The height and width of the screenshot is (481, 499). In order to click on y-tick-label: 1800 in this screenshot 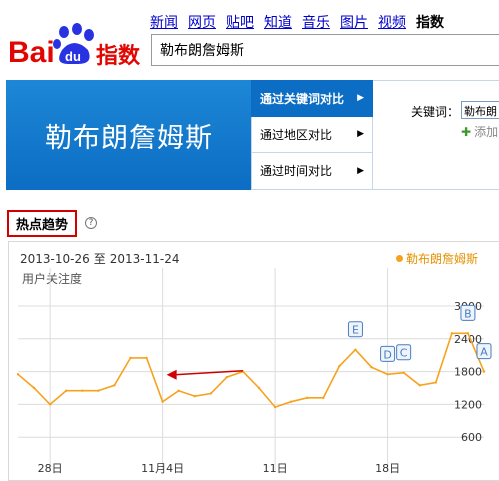, I will do `click(468, 372)`.